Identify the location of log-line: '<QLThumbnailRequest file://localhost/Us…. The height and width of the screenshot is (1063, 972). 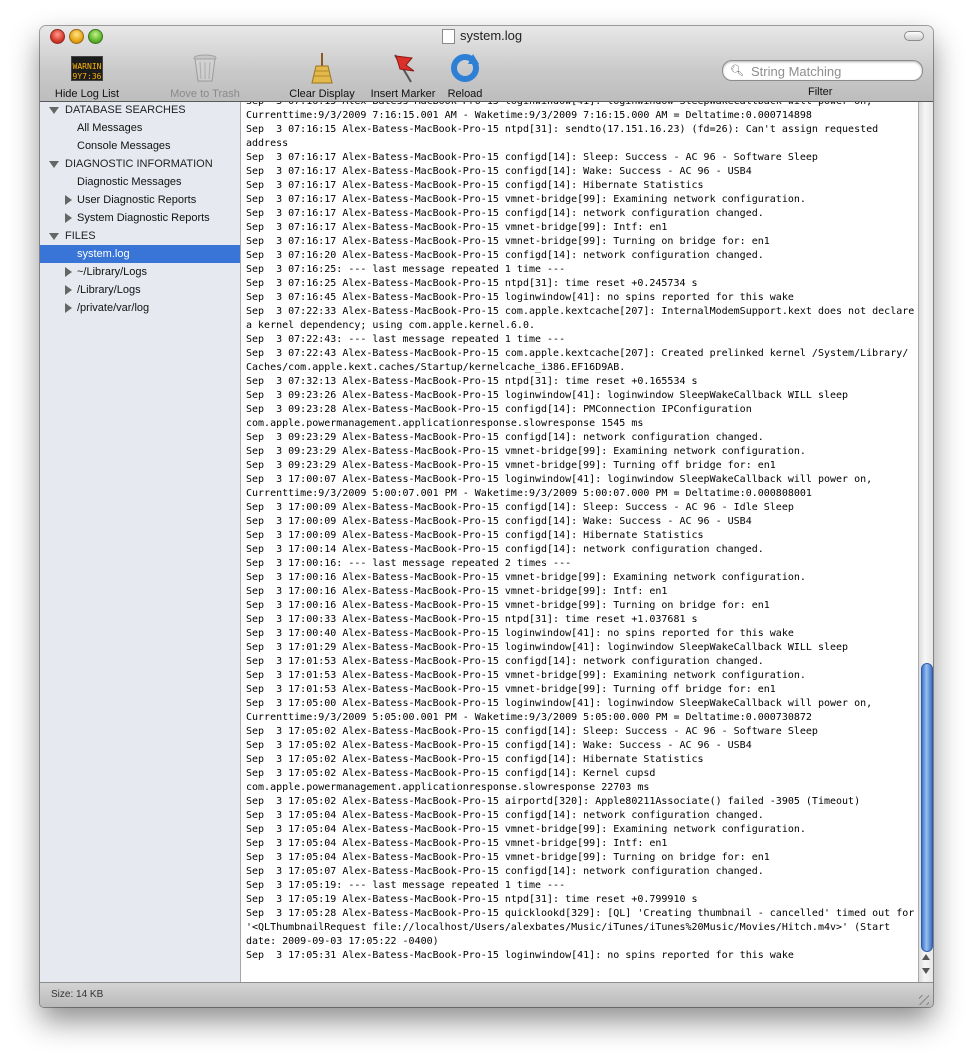
(568, 927).